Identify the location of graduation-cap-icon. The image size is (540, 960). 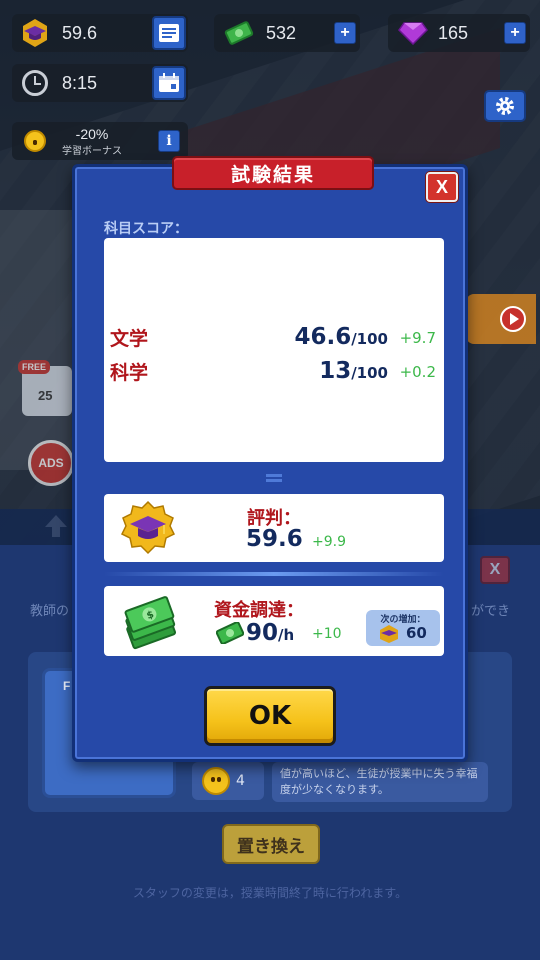
(35, 33).